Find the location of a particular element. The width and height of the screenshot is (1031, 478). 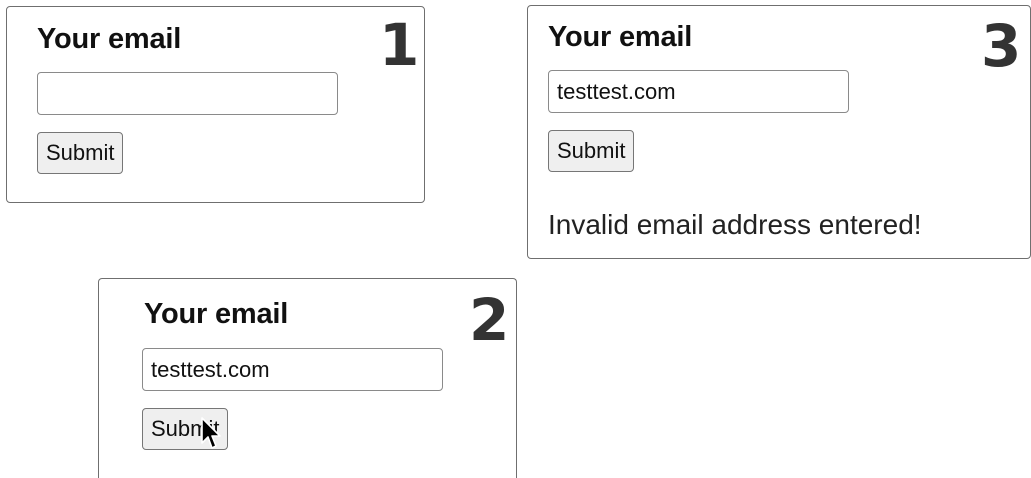

step-number: 3 is located at coordinates (1001, 46).